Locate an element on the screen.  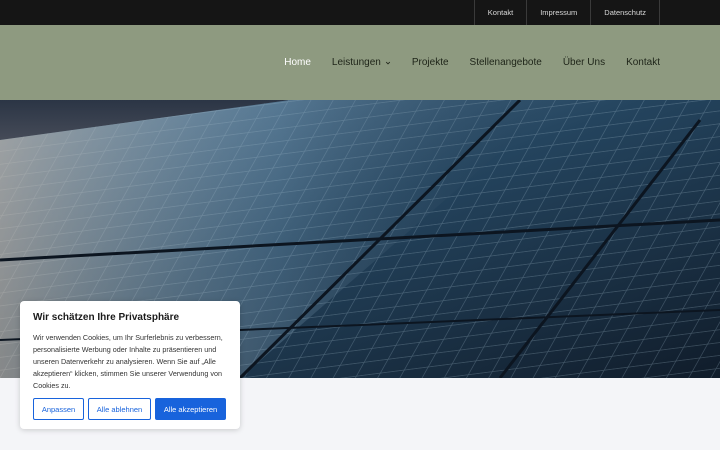
nav-item-ueber-uns: Über Uns is located at coordinates (584, 62).